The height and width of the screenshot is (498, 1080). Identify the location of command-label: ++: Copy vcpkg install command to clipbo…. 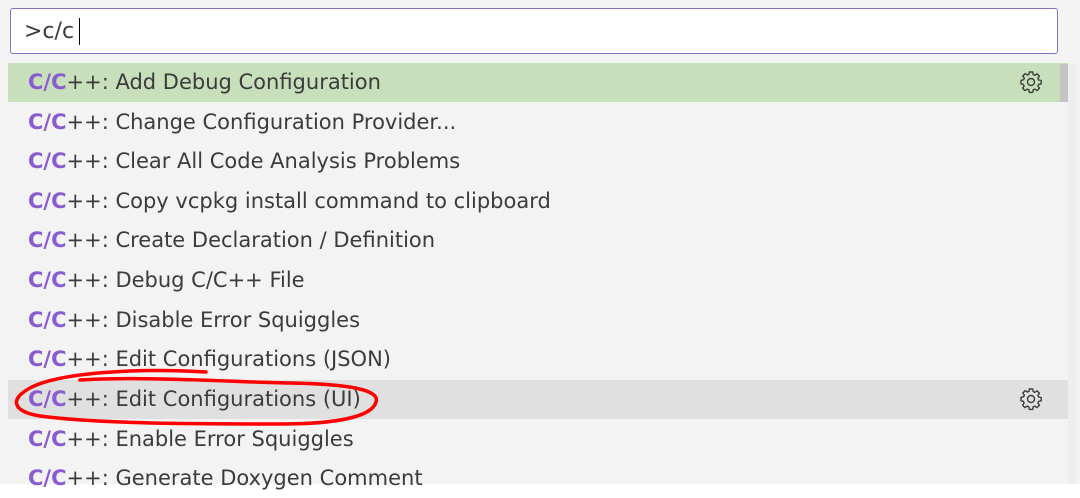
(308, 201).